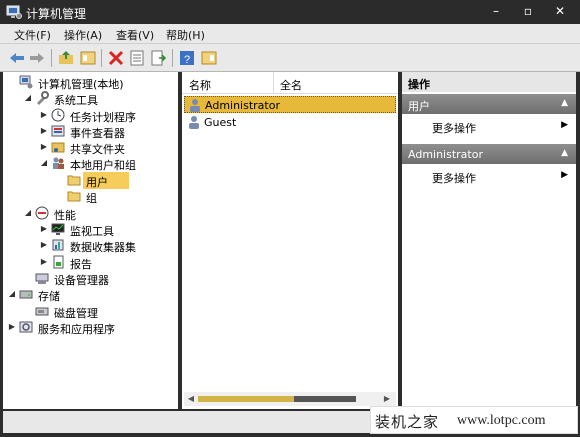 The width and height of the screenshot is (580, 437). Describe the element at coordinates (90, 229) in the screenshot. I see `tree-item: ▶ 监视工具` at that location.